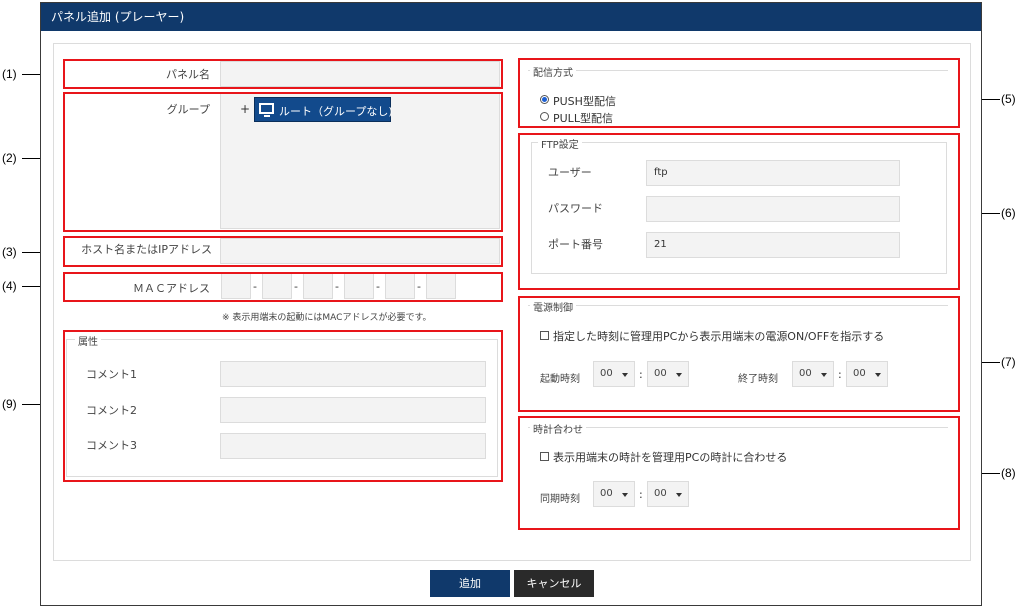  Describe the element at coordinates (1008, 362) in the screenshot. I see `callout-7: (7)` at that location.